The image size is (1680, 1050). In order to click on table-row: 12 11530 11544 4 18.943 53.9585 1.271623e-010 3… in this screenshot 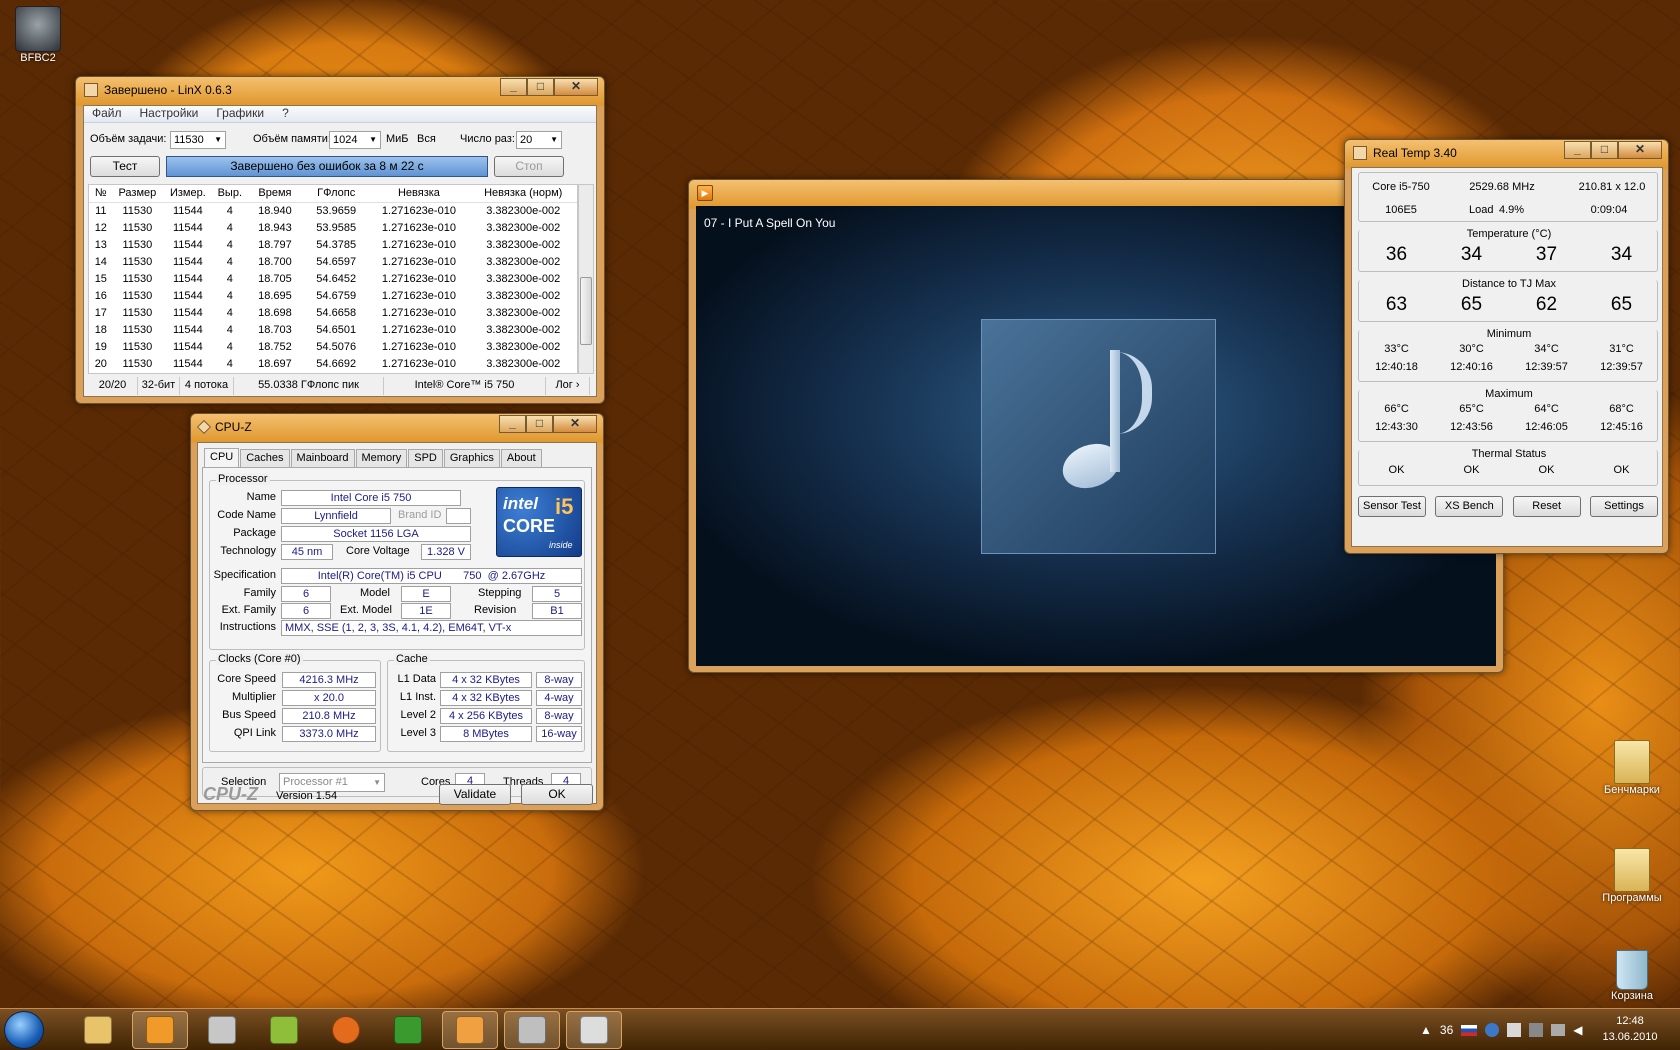, I will do `click(333, 227)`.